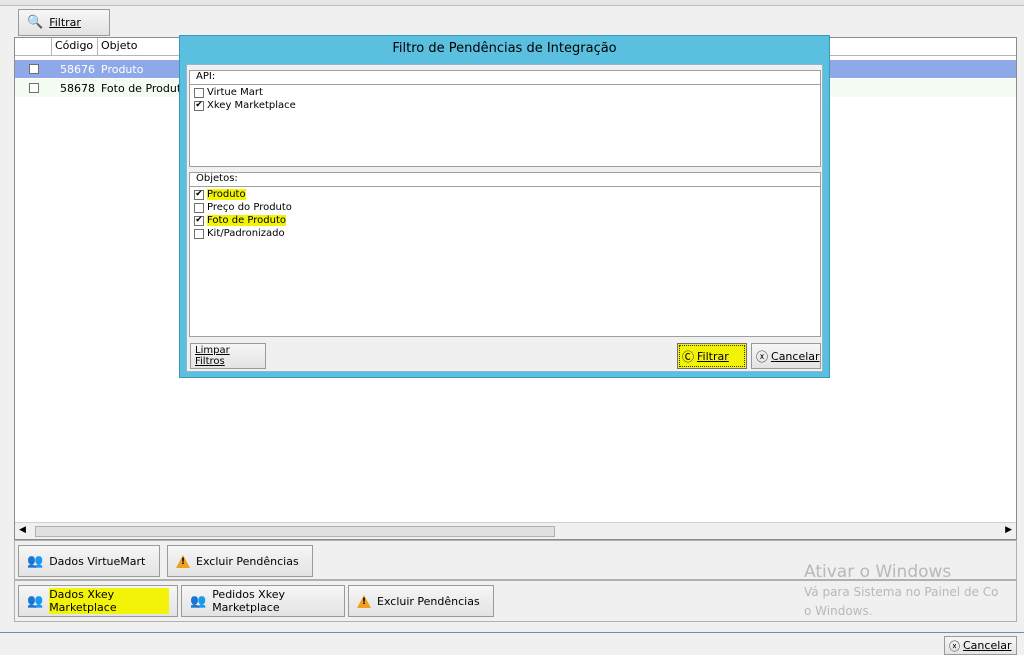  What do you see at coordinates (795, 356) in the screenshot?
I see `dialog-cancel-label: Cancelar` at bounding box center [795, 356].